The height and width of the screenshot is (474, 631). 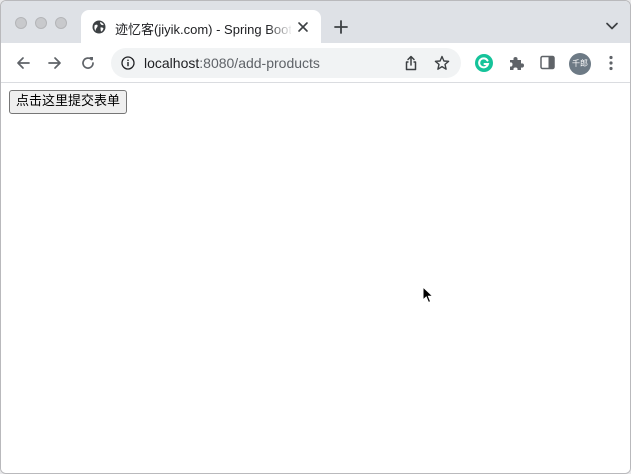 I want to click on reload-icon, so click(x=88, y=63).